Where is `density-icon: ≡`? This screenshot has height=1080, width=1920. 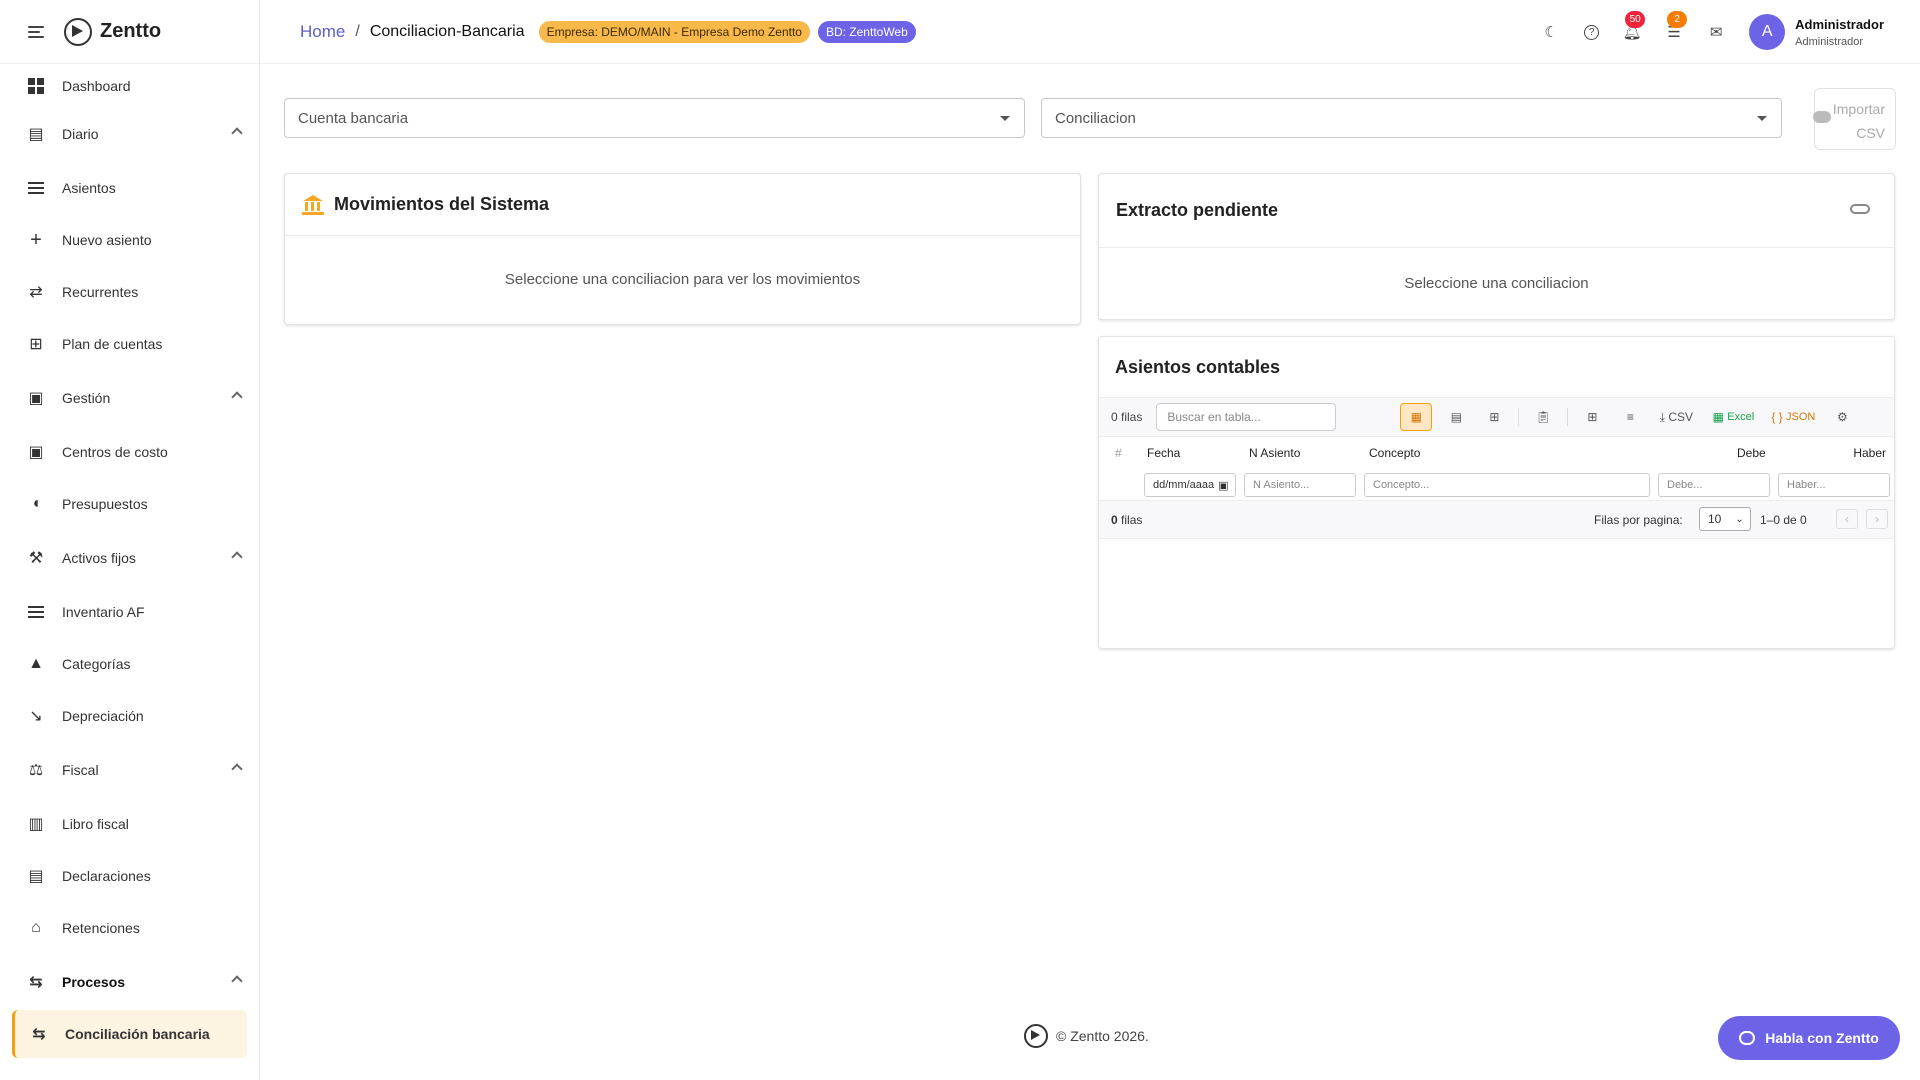
density-icon: ≡ is located at coordinates (1630, 417).